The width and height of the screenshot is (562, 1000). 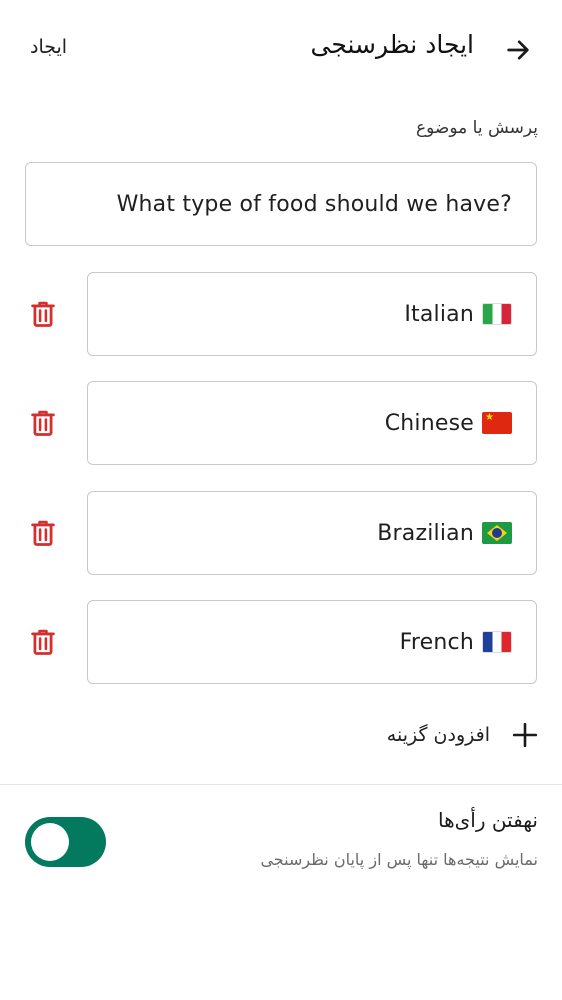 What do you see at coordinates (525, 735) in the screenshot?
I see `plus-icon` at bounding box center [525, 735].